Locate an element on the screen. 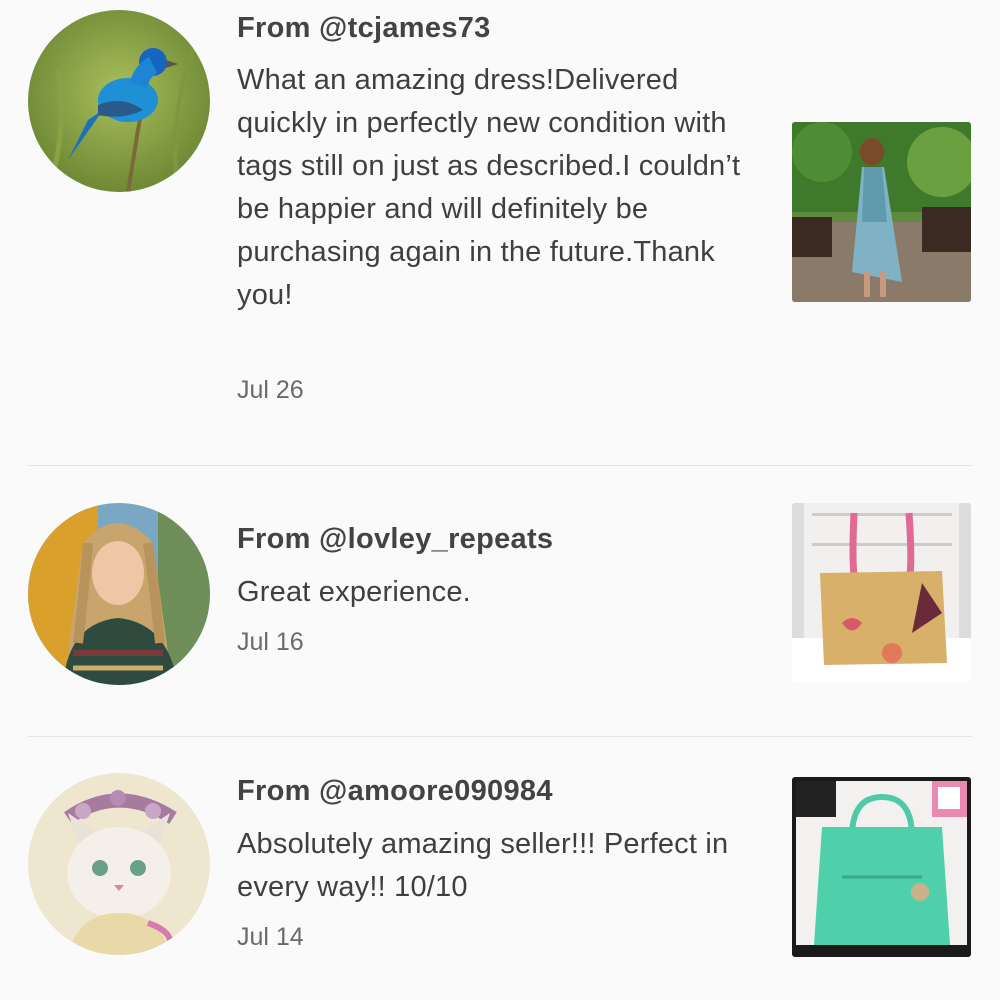 The height and width of the screenshot is (1000, 1000). review-comment: Great experience. is located at coordinates (354, 592).